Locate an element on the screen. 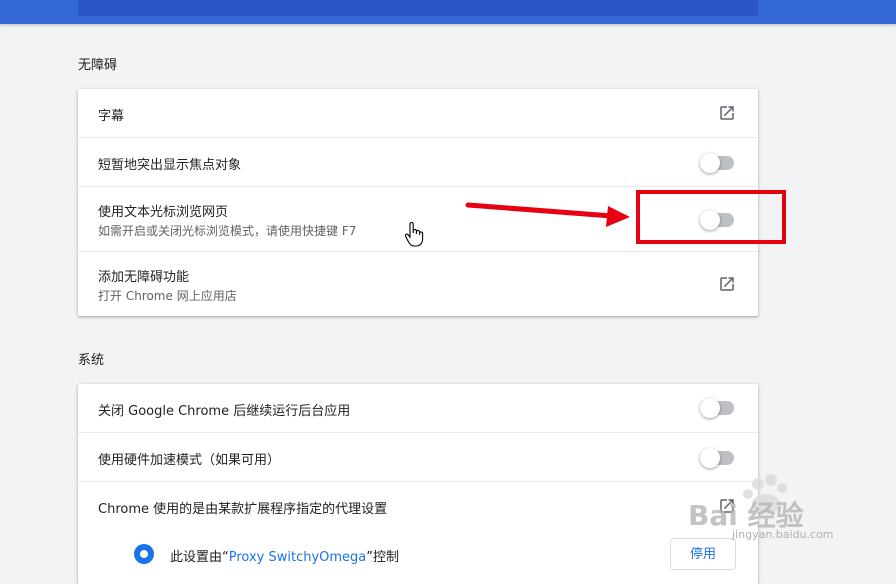 This screenshot has height=584, width=896. watermark: Bai 经验 jingyan.baidu.com is located at coordinates (776, 515).